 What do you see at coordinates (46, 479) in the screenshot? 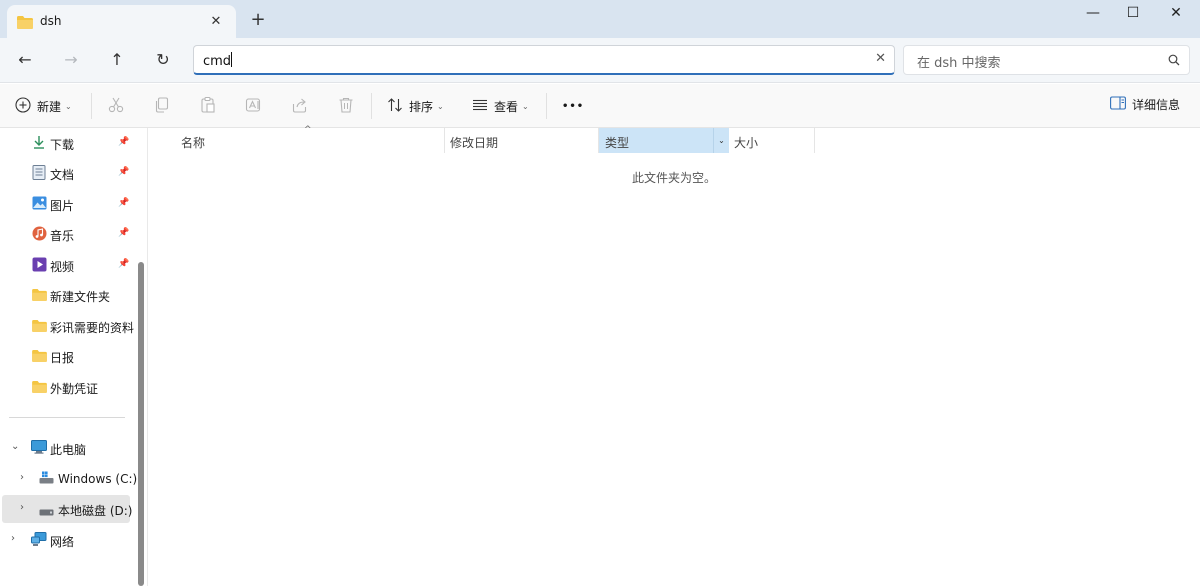
I see `windows-drive-icon` at bounding box center [46, 479].